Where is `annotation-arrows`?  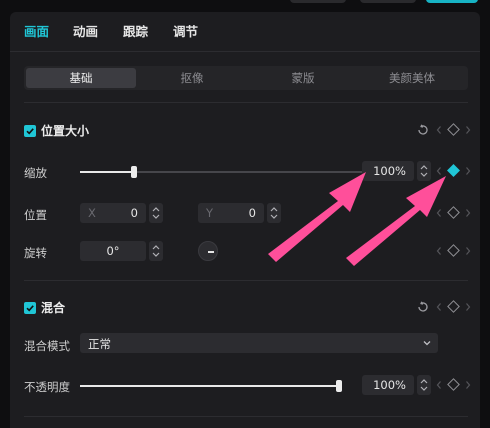
annotation-arrows is located at coordinates (357, 219).